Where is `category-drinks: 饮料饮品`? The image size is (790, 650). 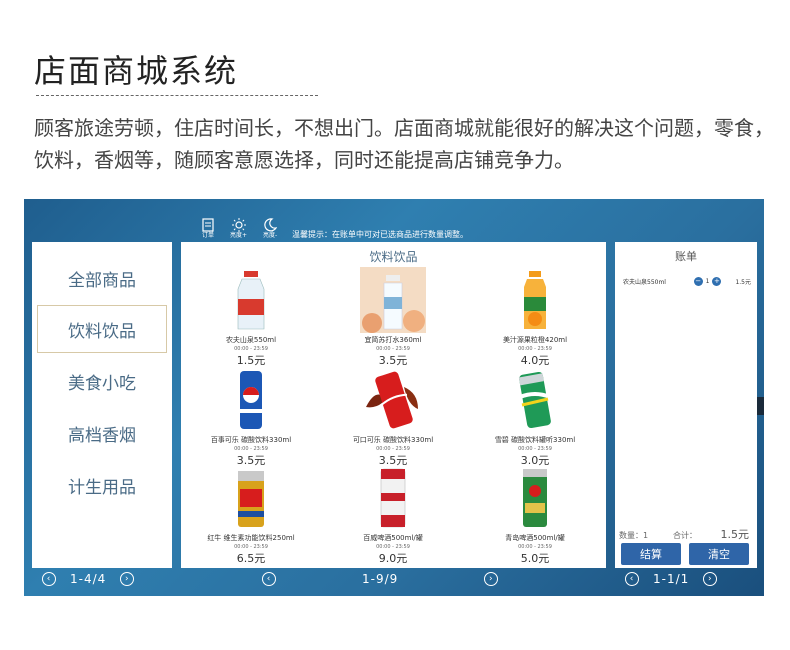 category-drinks: 饮料饮品 is located at coordinates (102, 329).